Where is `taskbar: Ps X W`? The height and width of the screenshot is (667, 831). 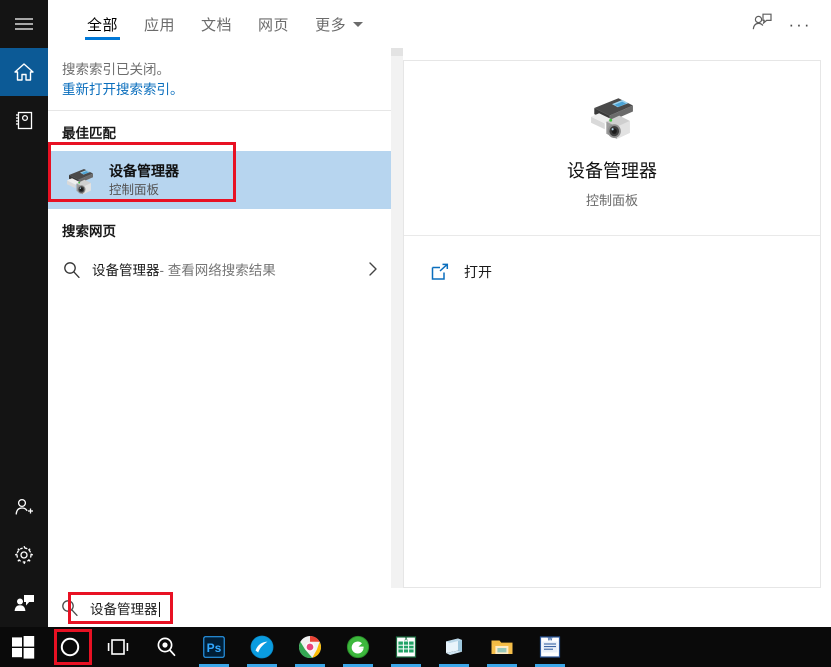 taskbar: Ps X W is located at coordinates (415, 647).